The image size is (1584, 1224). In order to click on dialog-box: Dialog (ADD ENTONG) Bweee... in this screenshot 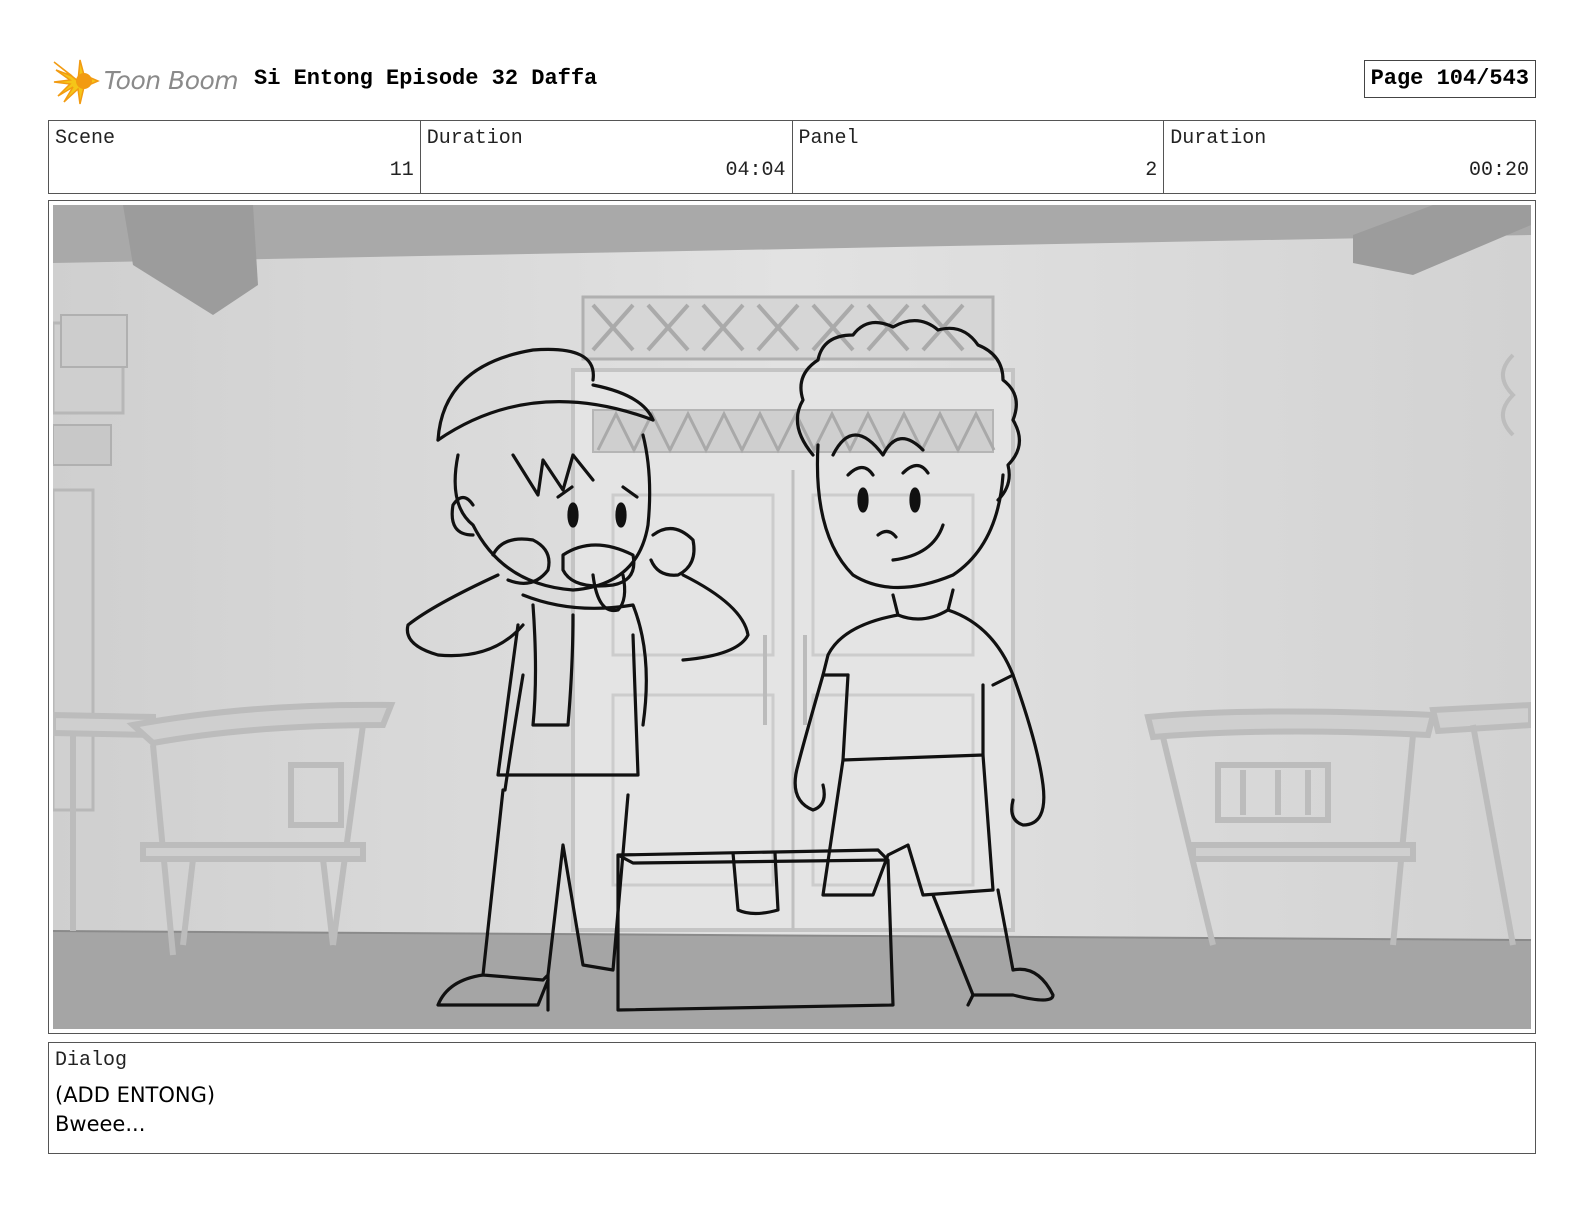, I will do `click(792, 1098)`.